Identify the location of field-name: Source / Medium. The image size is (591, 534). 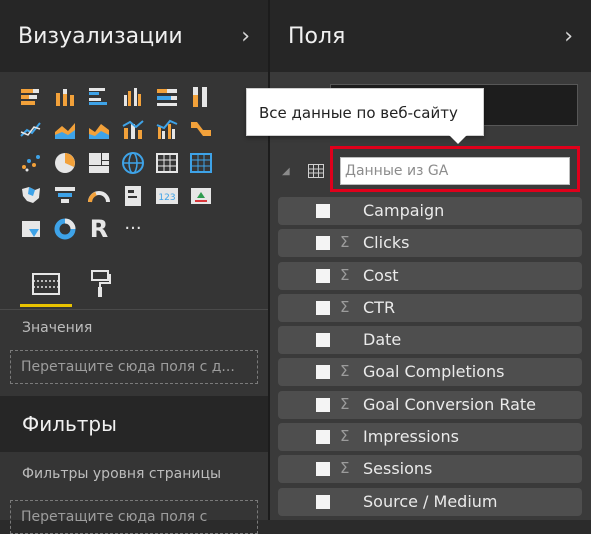
(430, 501).